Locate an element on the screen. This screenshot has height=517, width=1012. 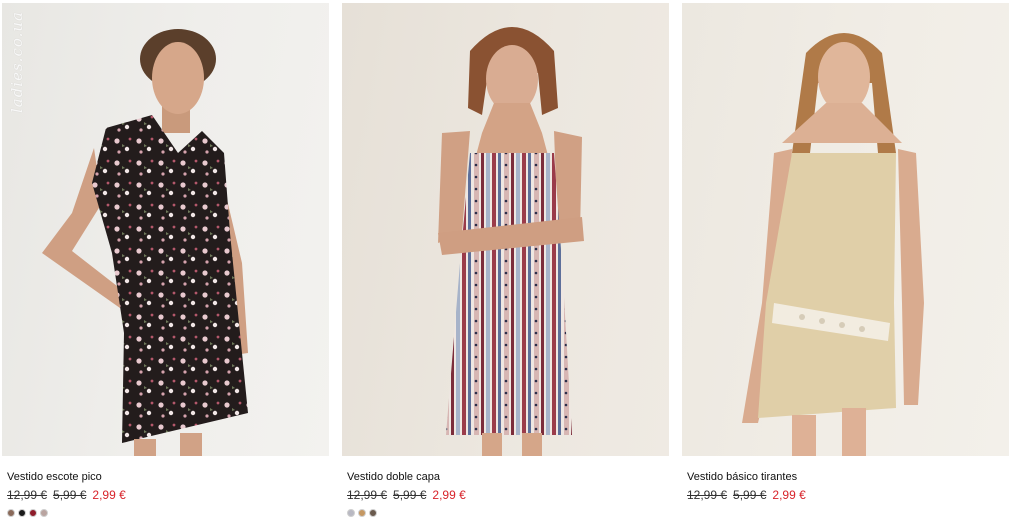
product-name: Vestido escote pico is located at coordinates (168, 477).